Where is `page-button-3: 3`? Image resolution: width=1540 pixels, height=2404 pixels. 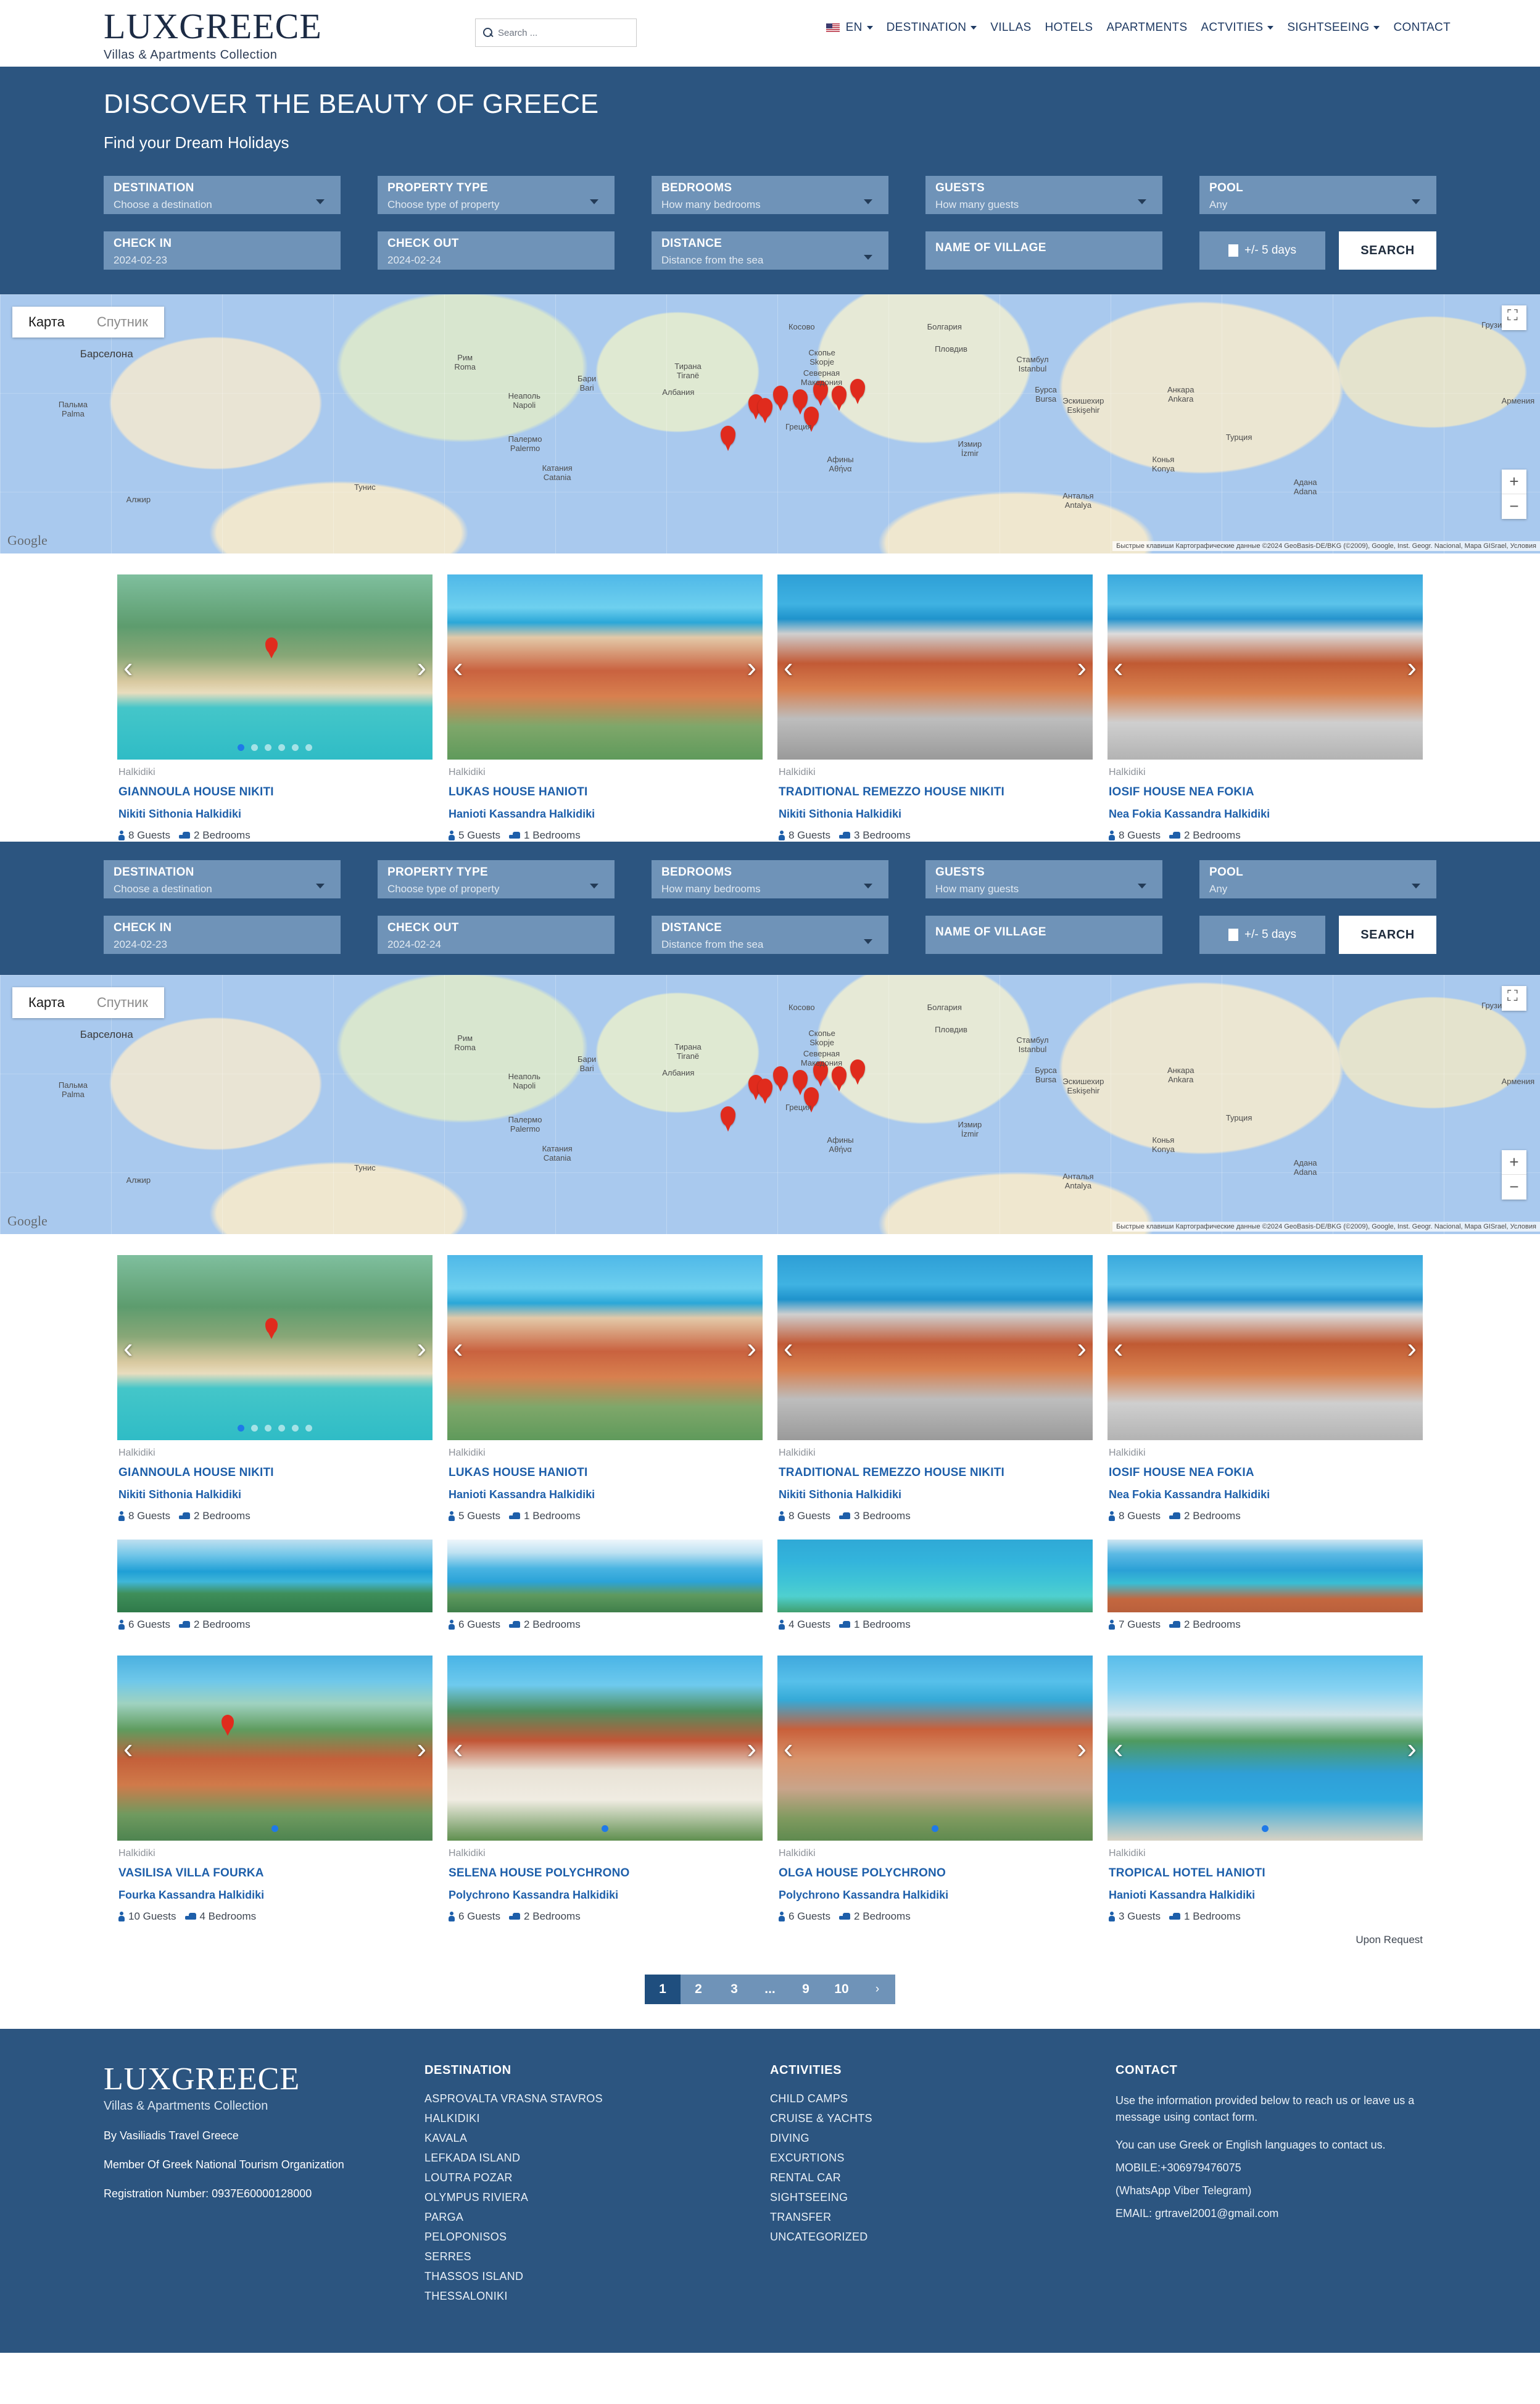
page-button-3: 3 is located at coordinates (734, 1989).